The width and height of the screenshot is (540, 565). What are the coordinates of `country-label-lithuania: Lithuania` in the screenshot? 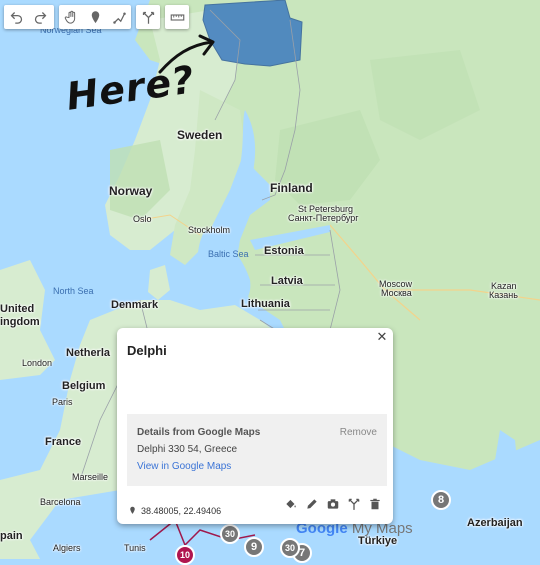 It's located at (265, 304).